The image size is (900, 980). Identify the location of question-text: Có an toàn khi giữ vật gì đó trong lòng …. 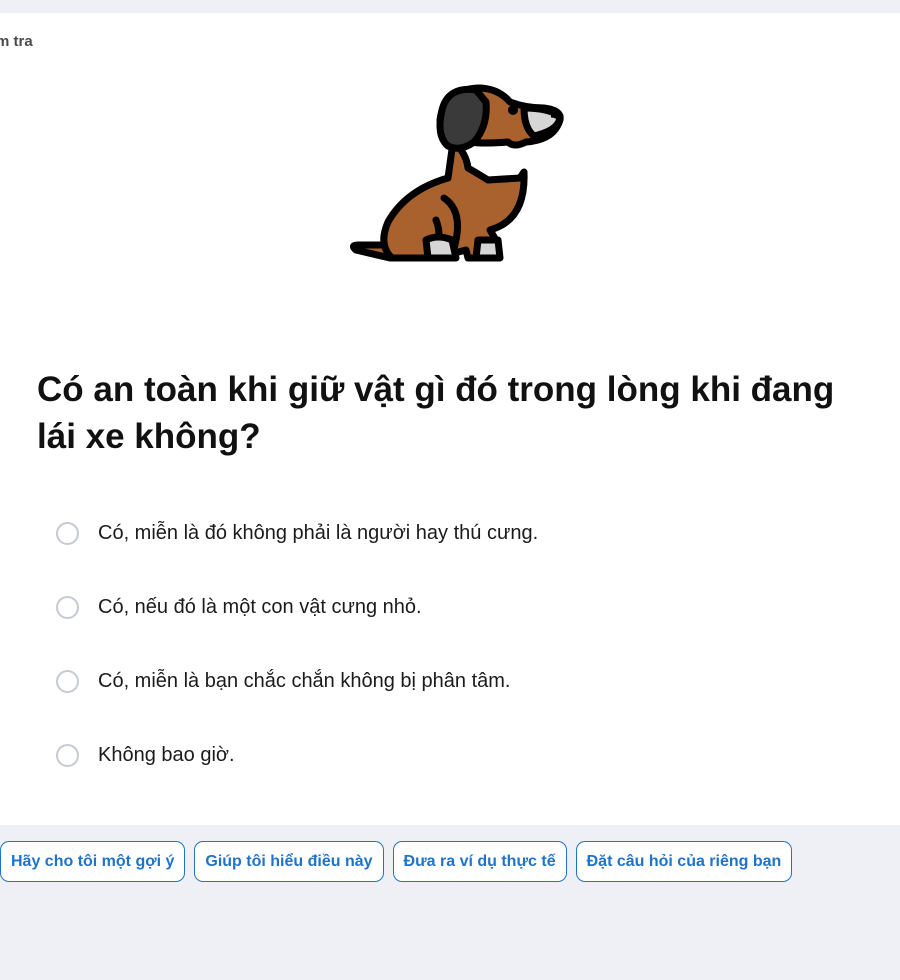
(436, 413).